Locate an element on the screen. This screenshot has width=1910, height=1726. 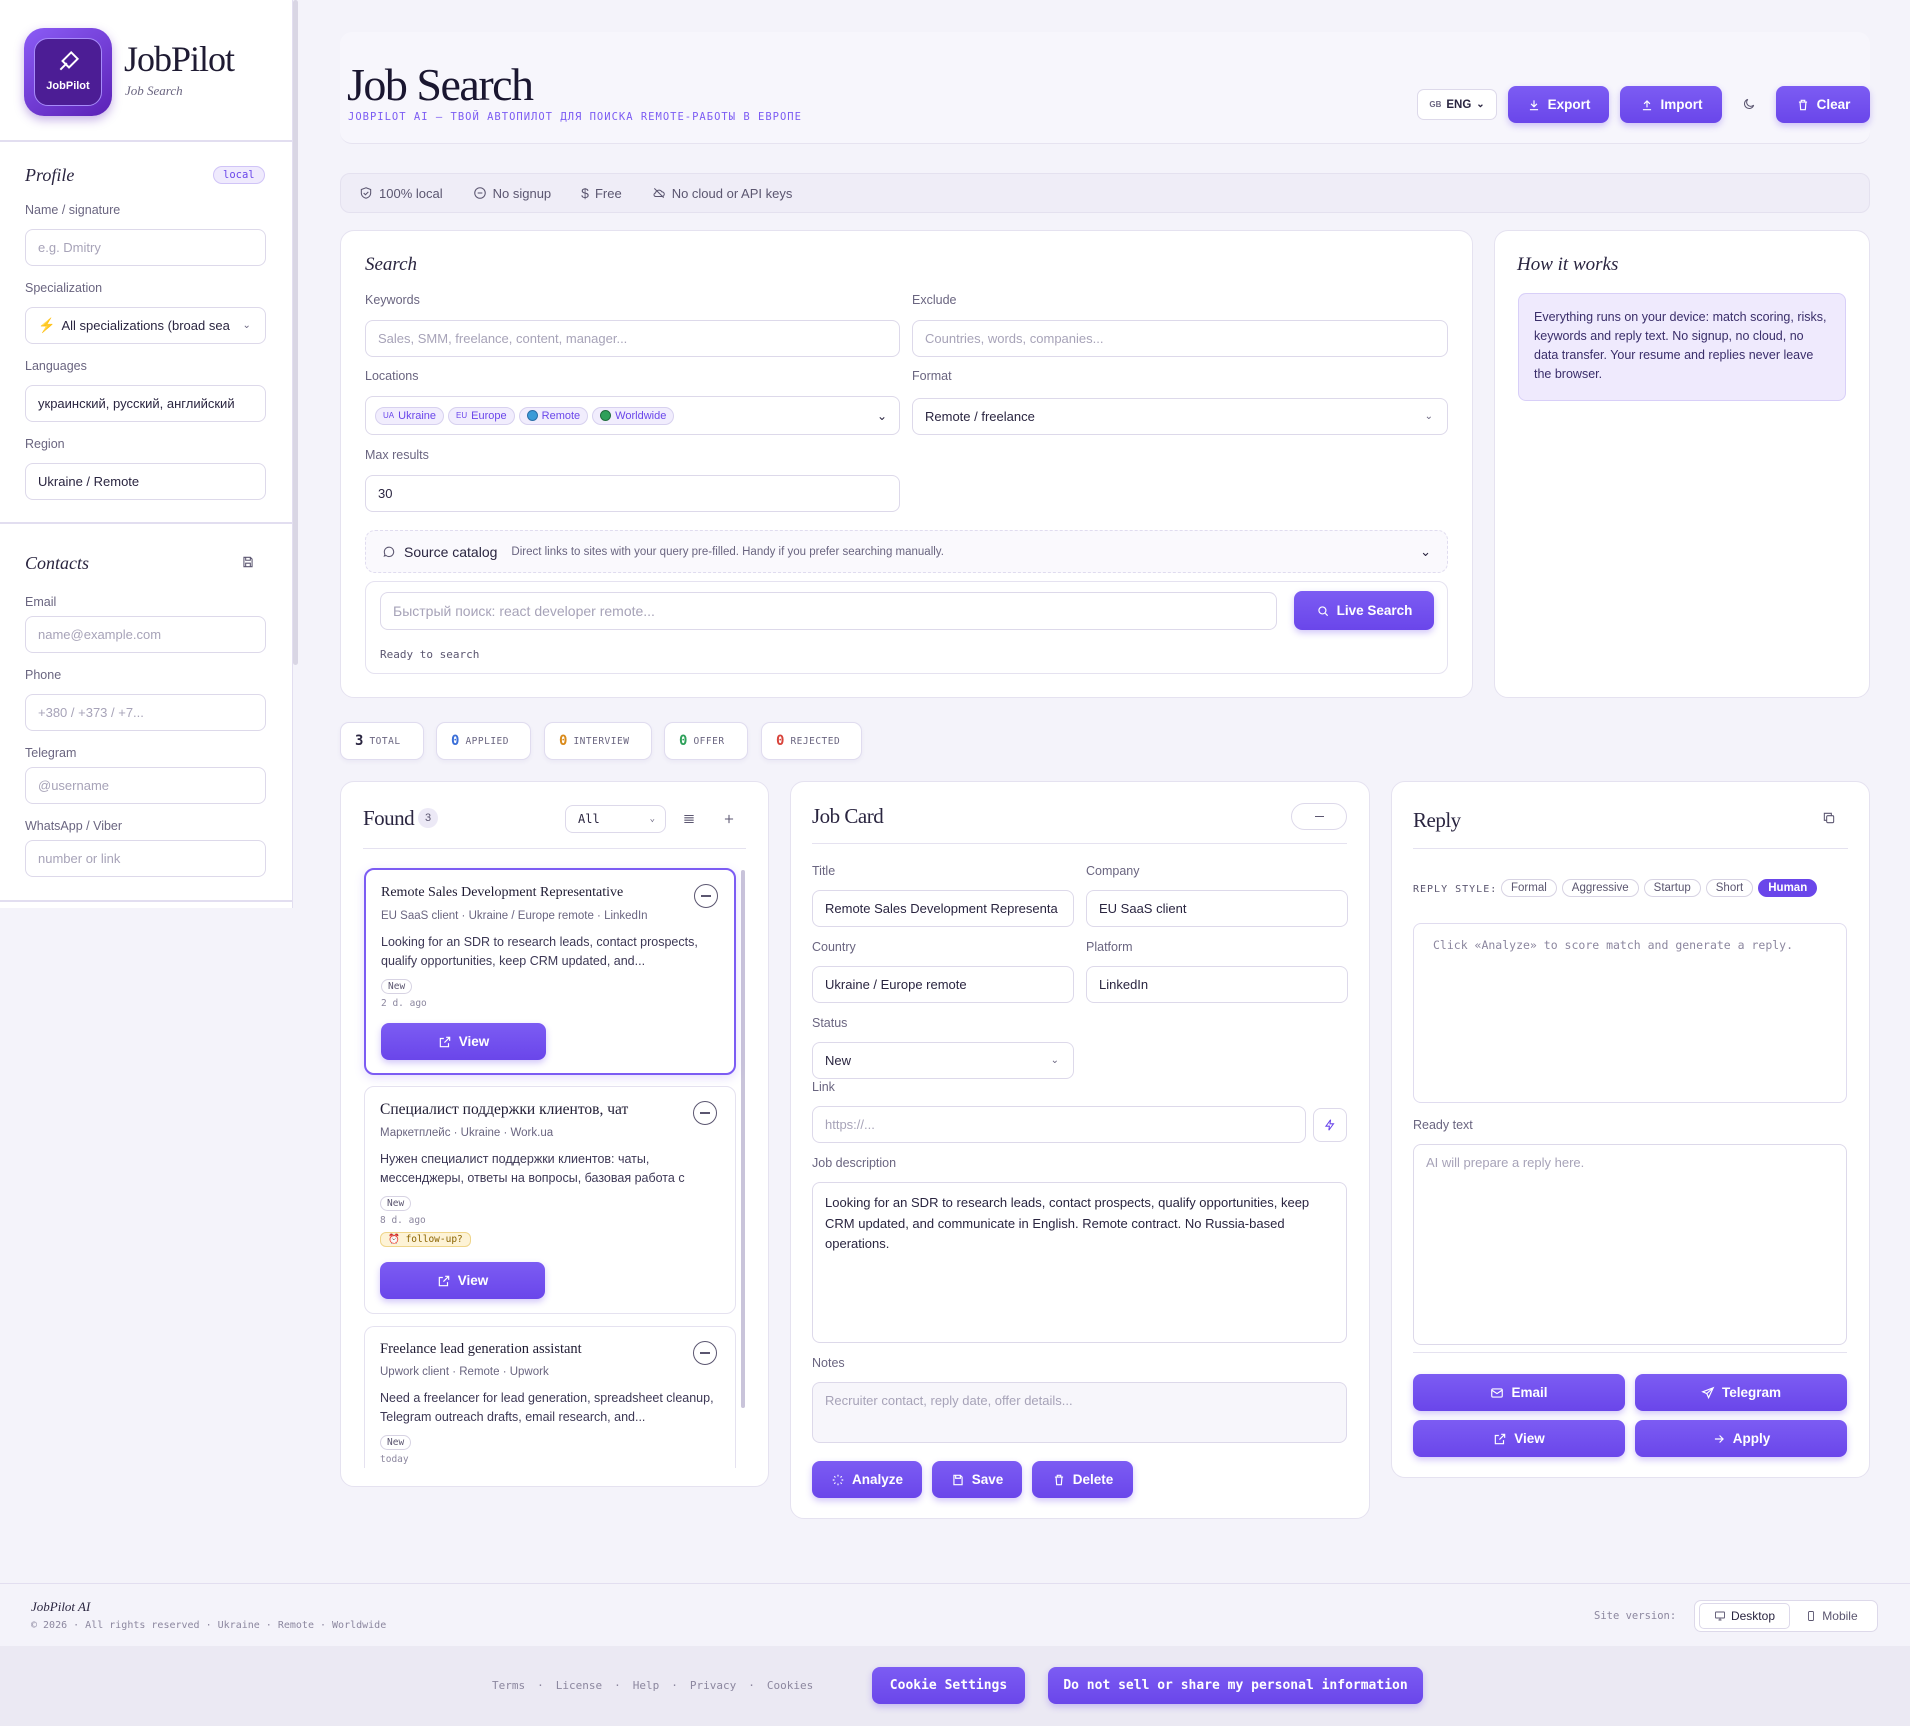
lightning-icon is located at coordinates (1329, 1125).